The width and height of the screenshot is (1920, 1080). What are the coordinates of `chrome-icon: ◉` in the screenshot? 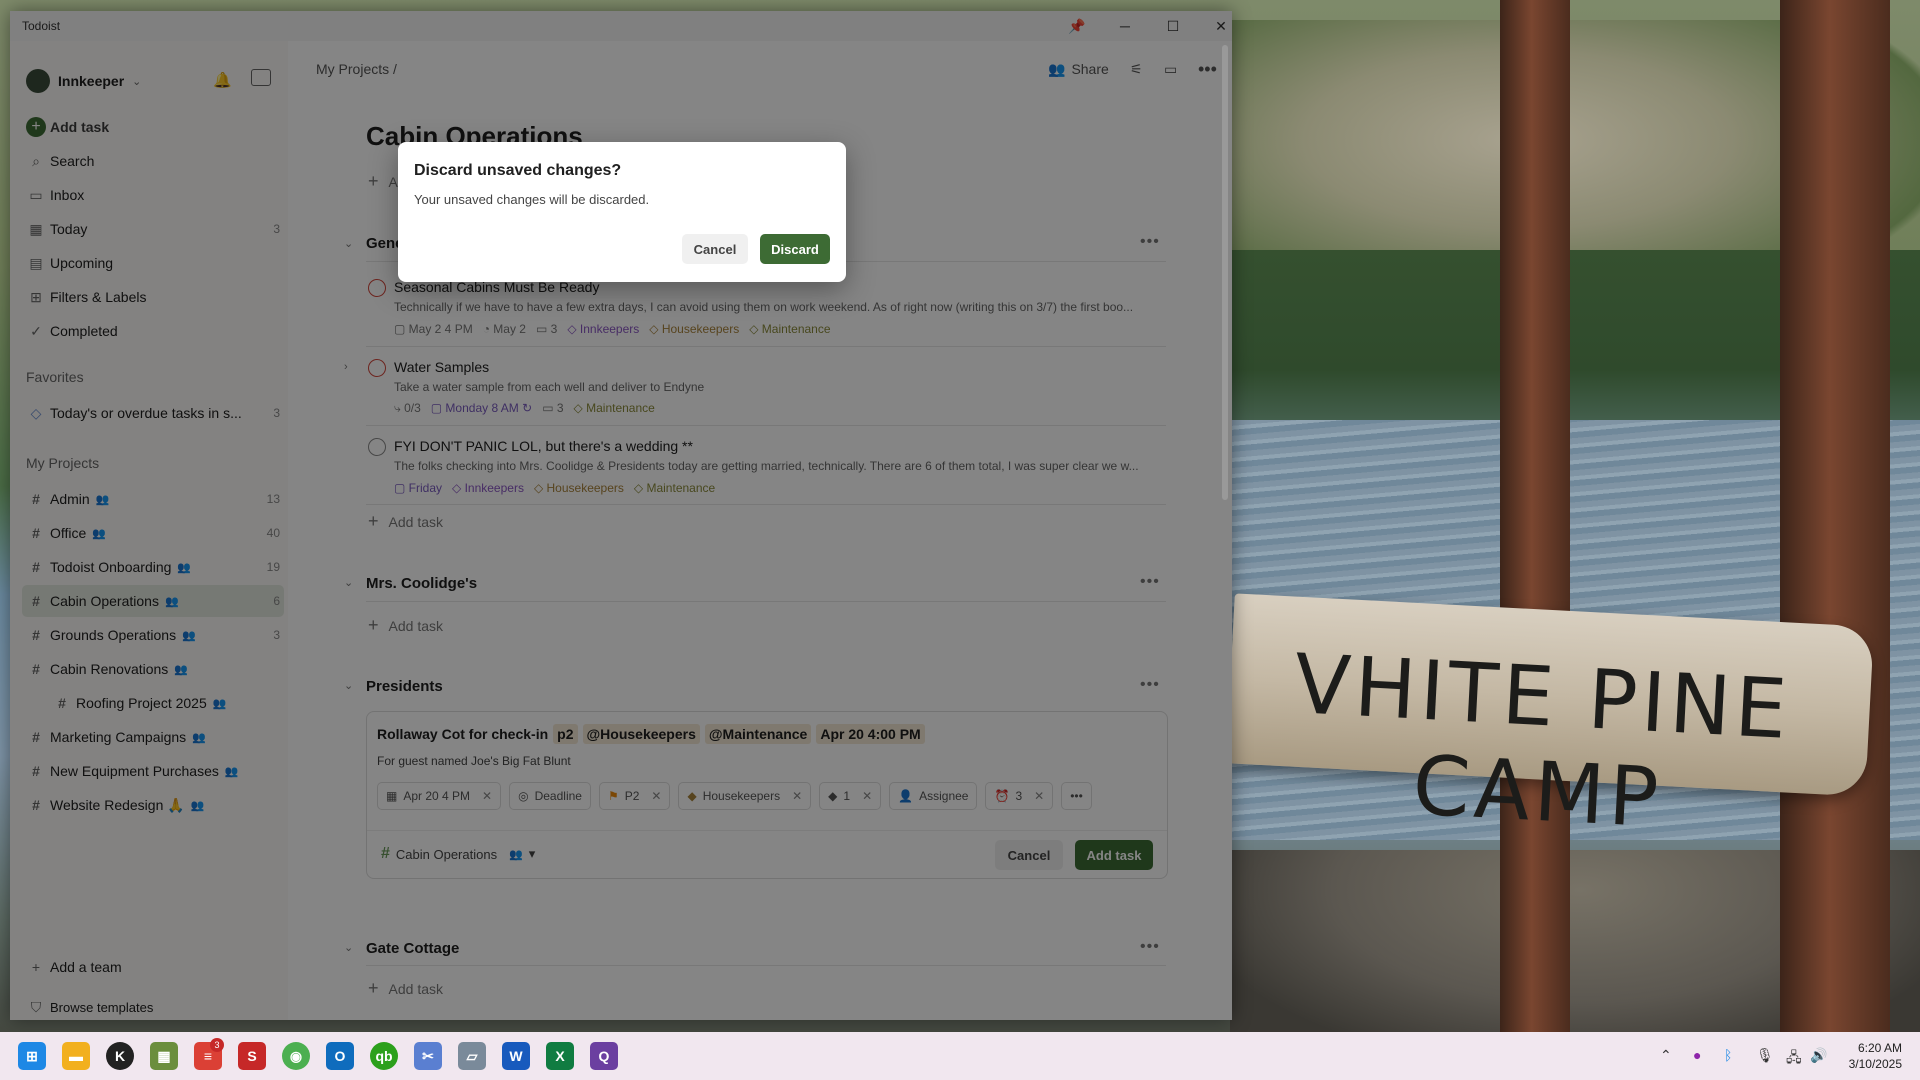 It's located at (296, 1056).